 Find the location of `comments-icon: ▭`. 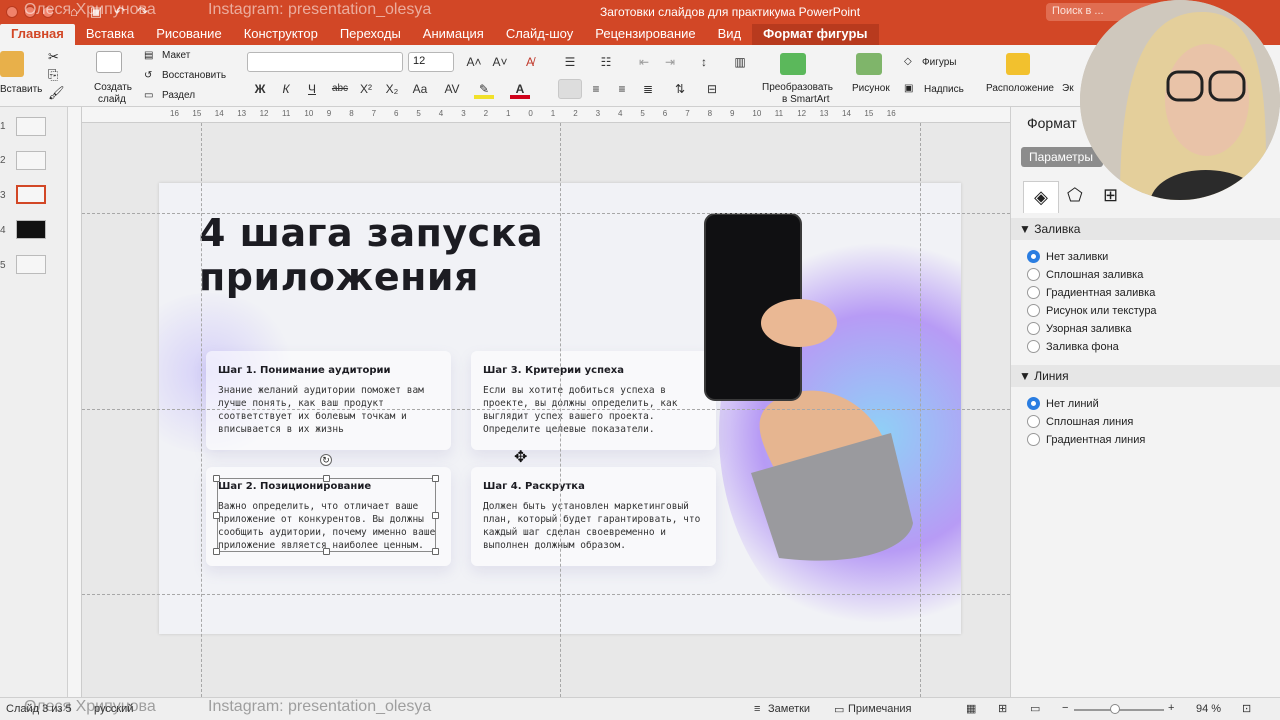

comments-icon: ▭ is located at coordinates (839, 709).